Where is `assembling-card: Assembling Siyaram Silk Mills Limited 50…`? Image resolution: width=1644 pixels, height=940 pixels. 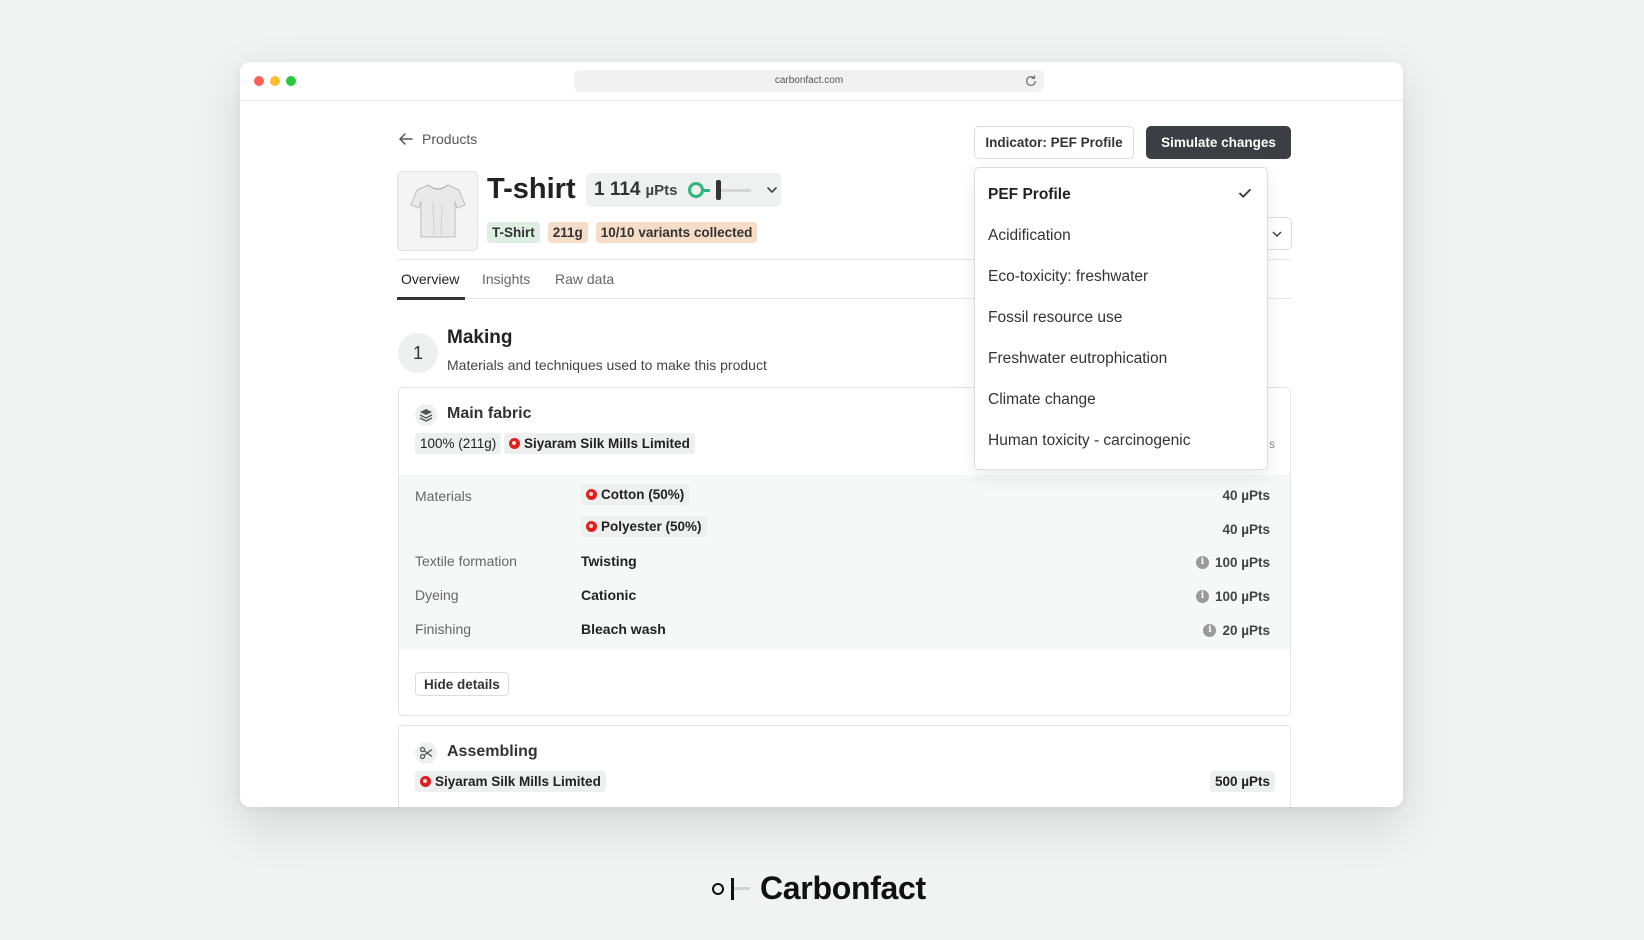 assembling-card: Assembling Siyaram Silk Mills Limited 50… is located at coordinates (844, 766).